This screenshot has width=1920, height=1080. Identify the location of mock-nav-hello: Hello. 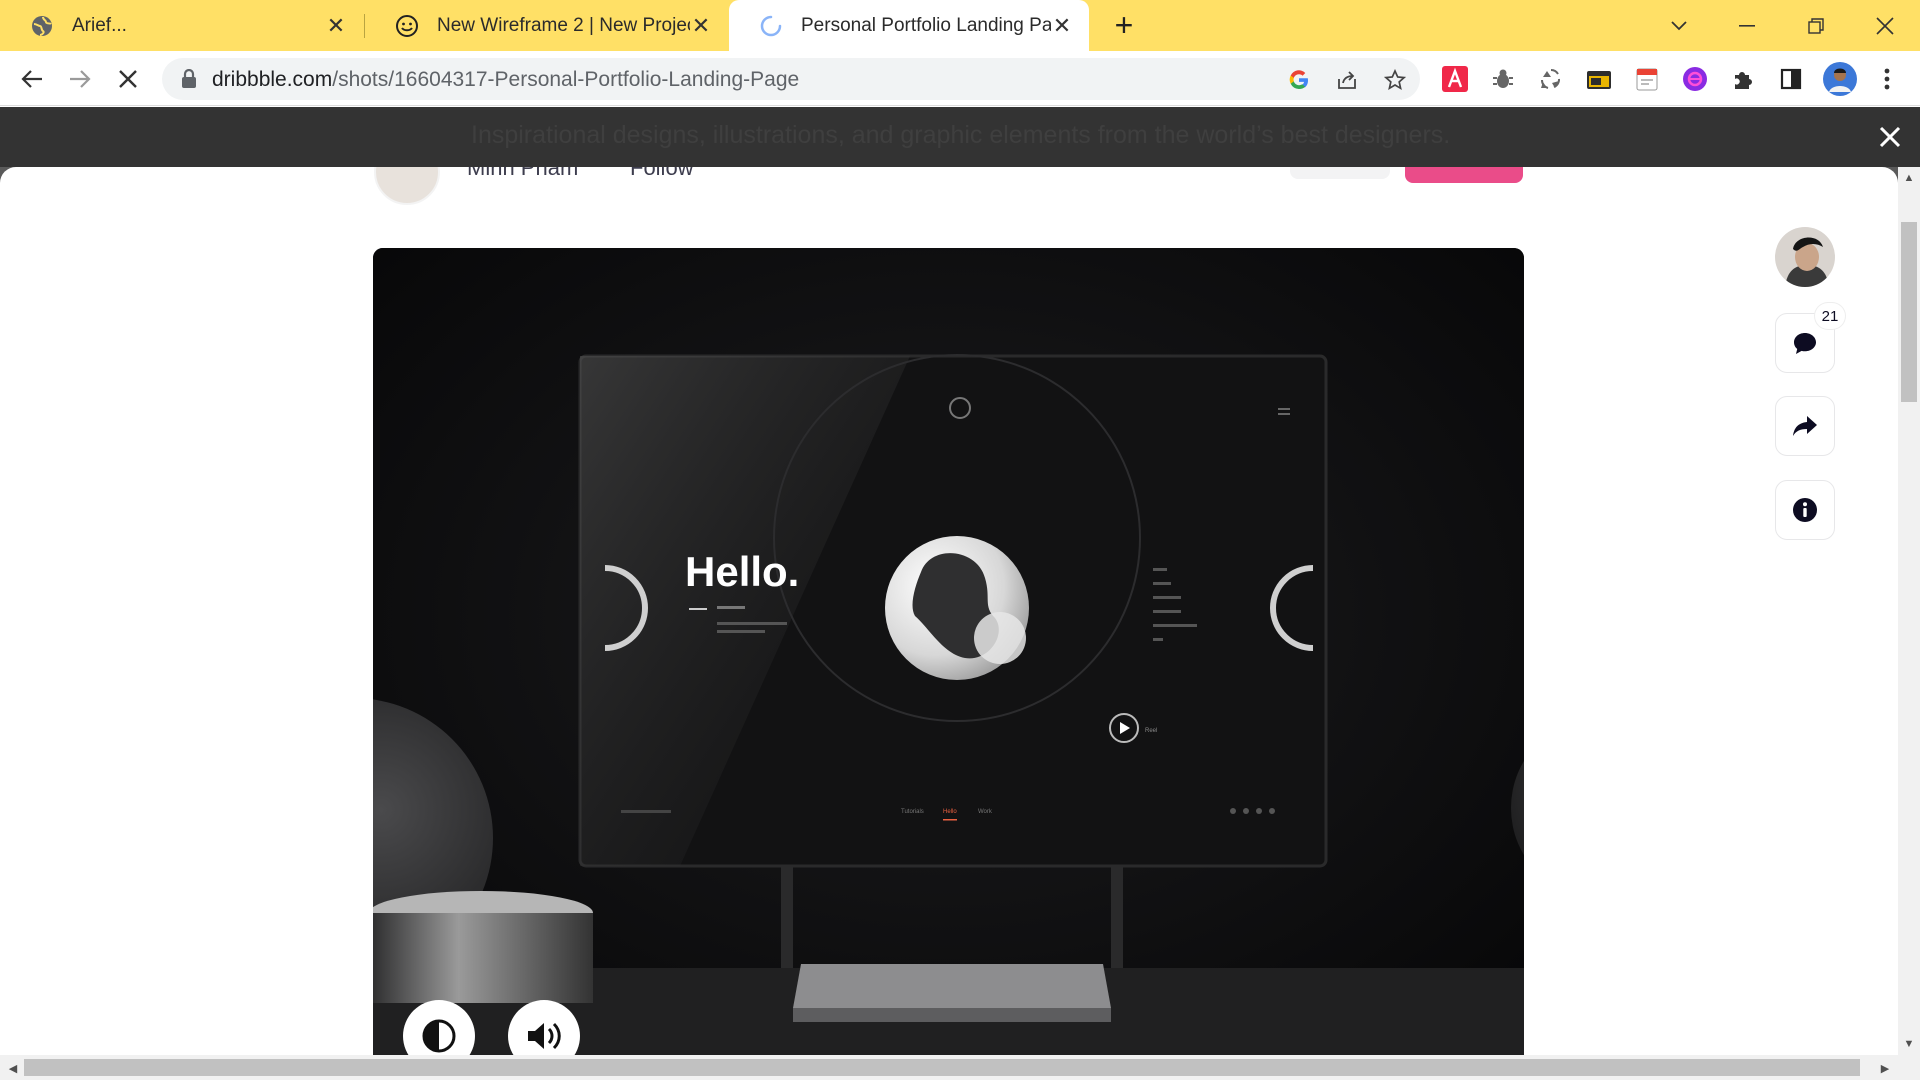
(950, 812).